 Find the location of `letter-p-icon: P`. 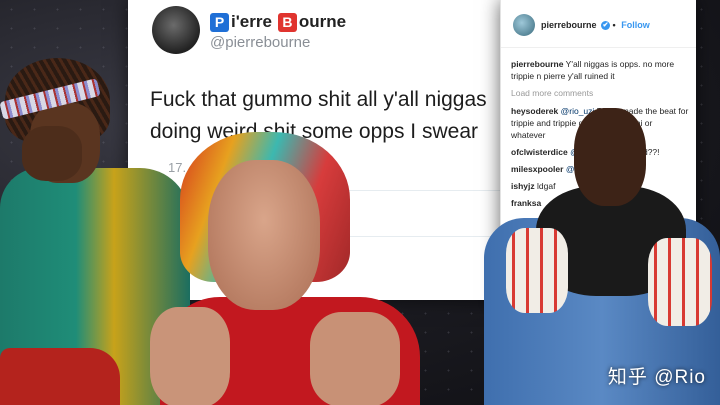

letter-p-icon: P is located at coordinates (219, 22).